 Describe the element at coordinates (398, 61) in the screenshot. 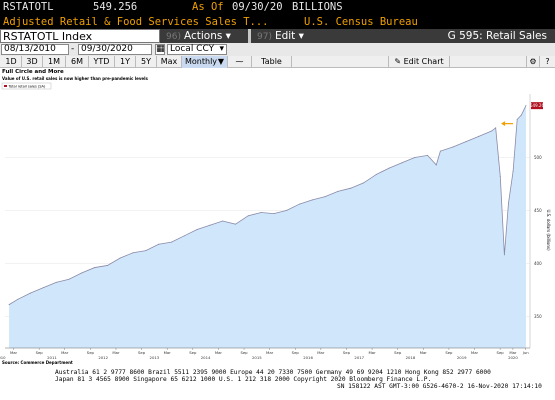

I see `pencil-icon: ✎` at that location.